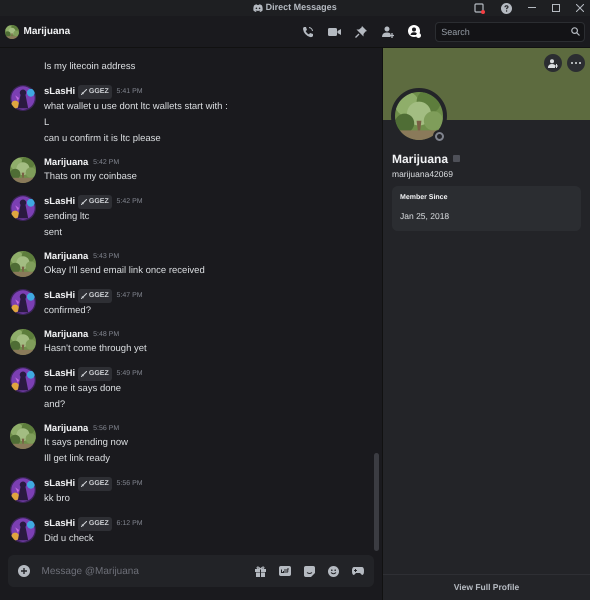 The image size is (590, 600). I want to click on gamepad-icon, so click(358, 571).